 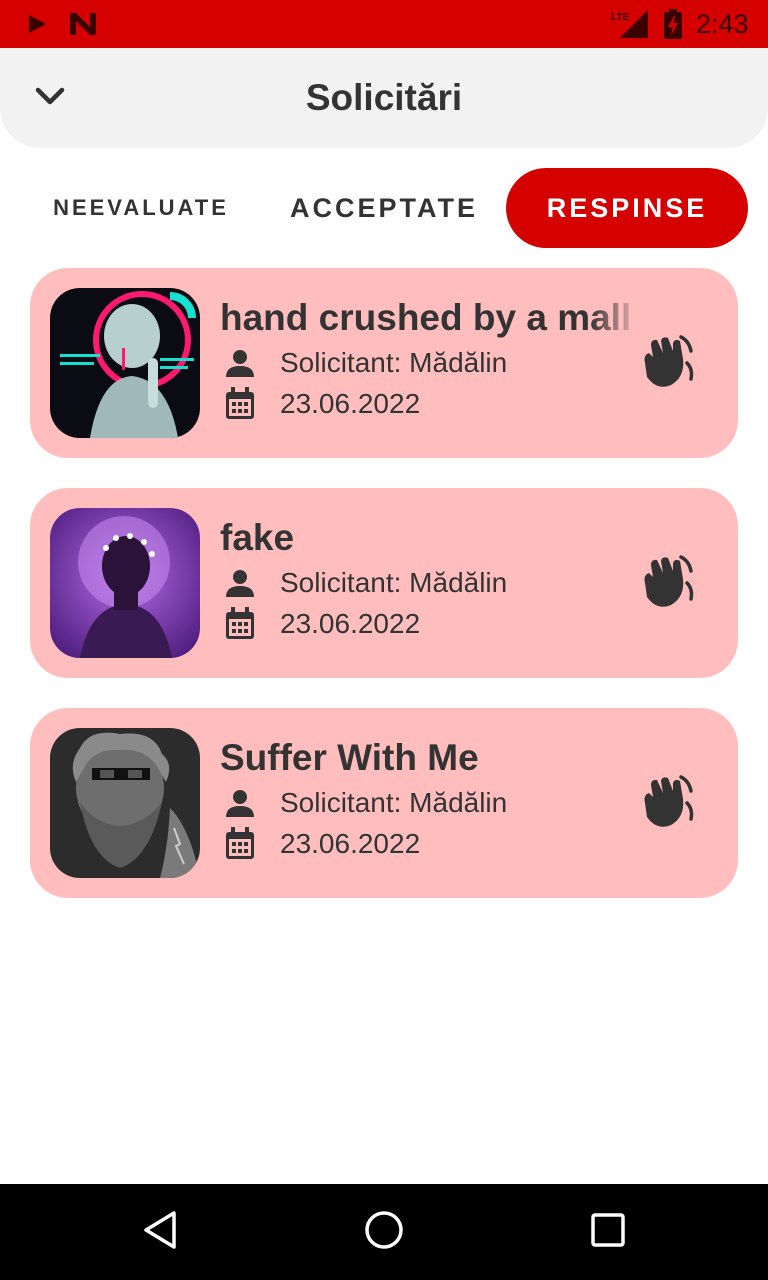 I want to click on tab-neevaluate: NEEVALUATE, so click(x=141, y=208).